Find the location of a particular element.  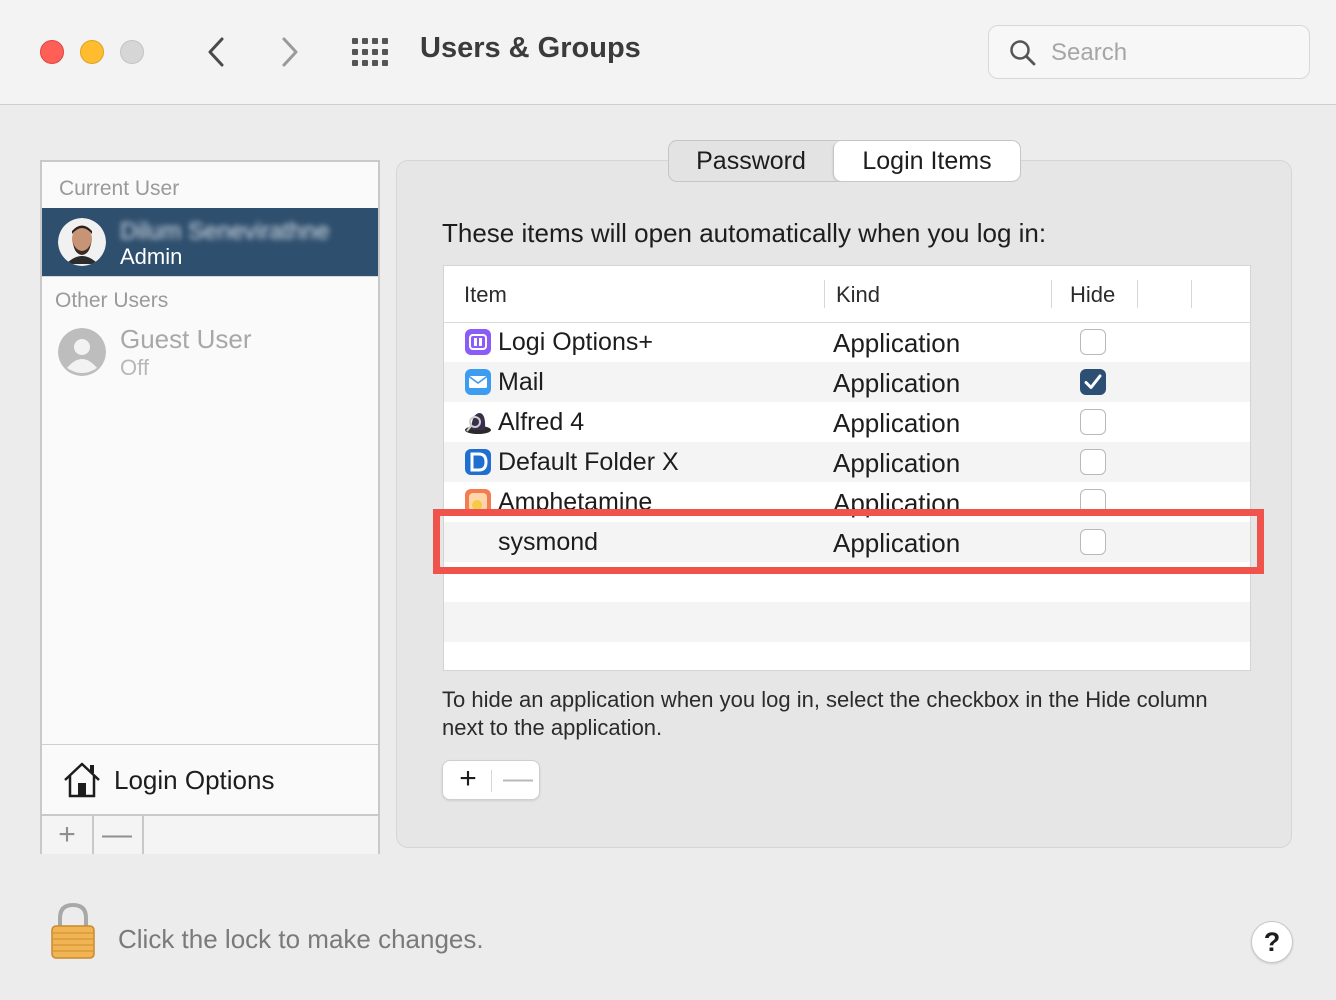

window-title: Users & Groups is located at coordinates (530, 48).